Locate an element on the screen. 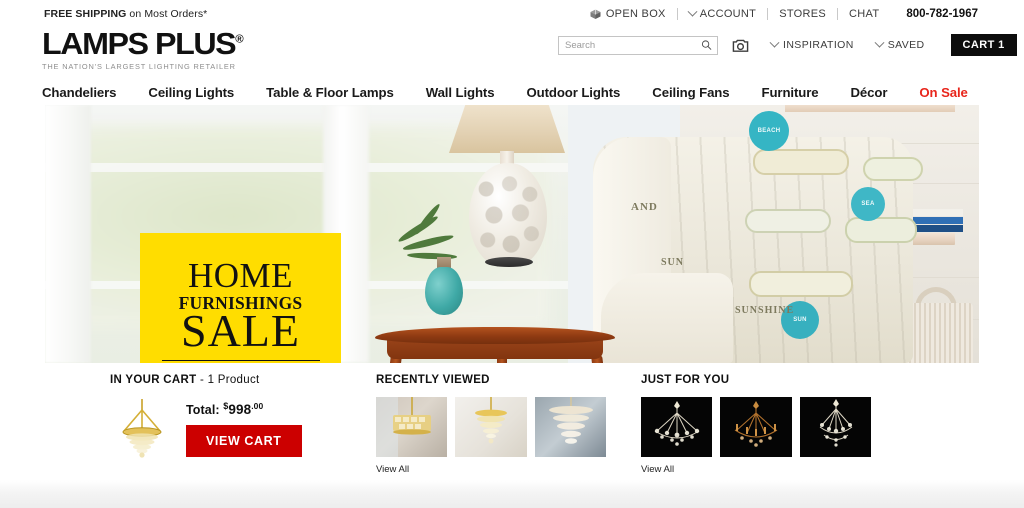 This screenshot has width=1024, height=508. cart-title-bold: IN YOUR CART is located at coordinates (153, 380).